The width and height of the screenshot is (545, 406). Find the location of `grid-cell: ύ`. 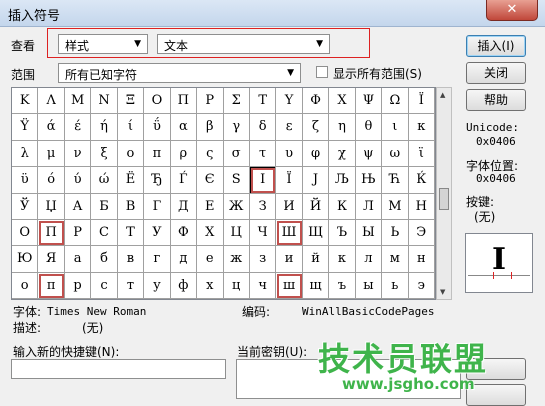

grid-cell: ύ is located at coordinates (78, 180).